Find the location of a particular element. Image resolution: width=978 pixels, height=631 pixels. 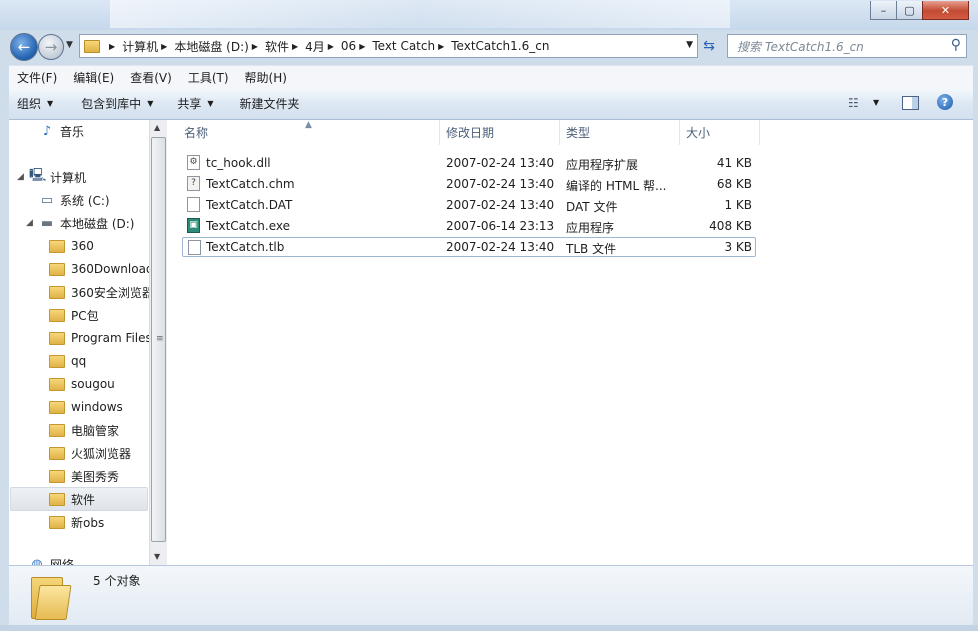

back-arrow-icon: ← is located at coordinates (24, 47).